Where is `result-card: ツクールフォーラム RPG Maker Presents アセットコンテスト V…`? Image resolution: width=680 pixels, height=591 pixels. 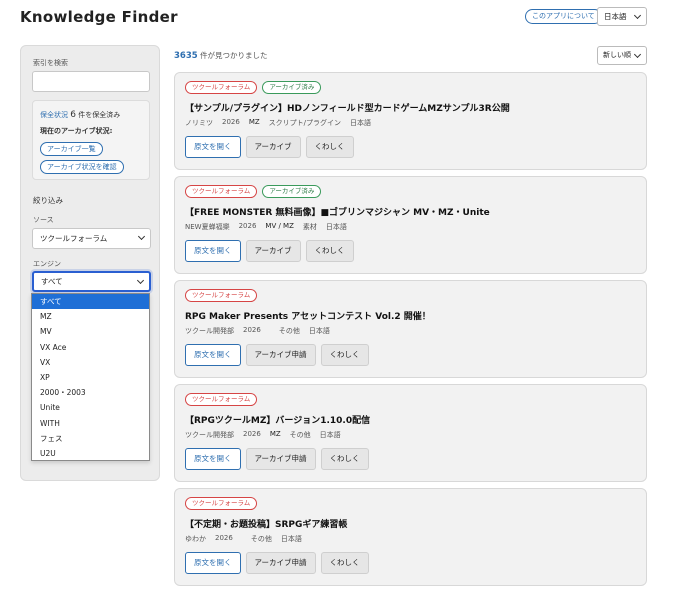 result-card: ツクールフォーラム RPG Maker Presents アセットコンテスト V… is located at coordinates (410, 329).